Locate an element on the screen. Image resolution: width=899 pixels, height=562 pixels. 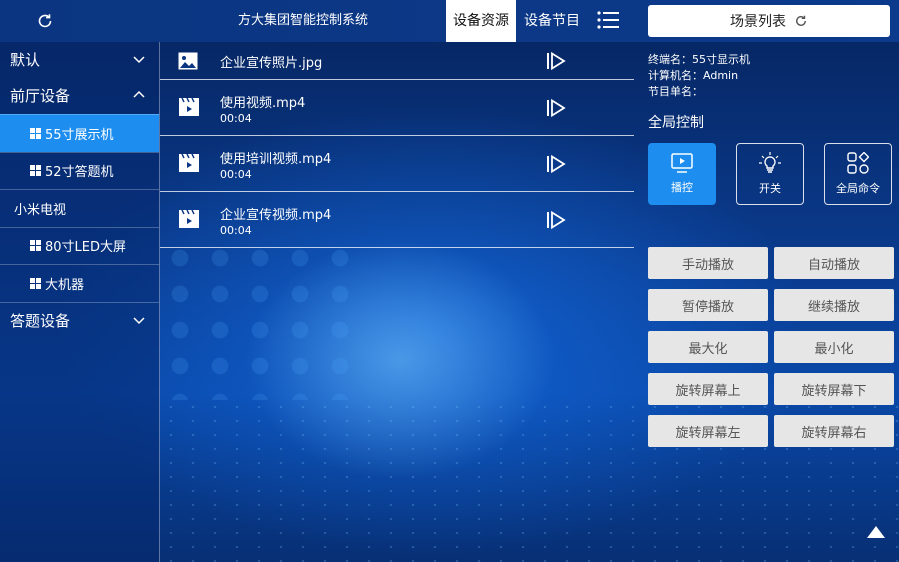
mode-playback-button: 播控 is located at coordinates (682, 174).